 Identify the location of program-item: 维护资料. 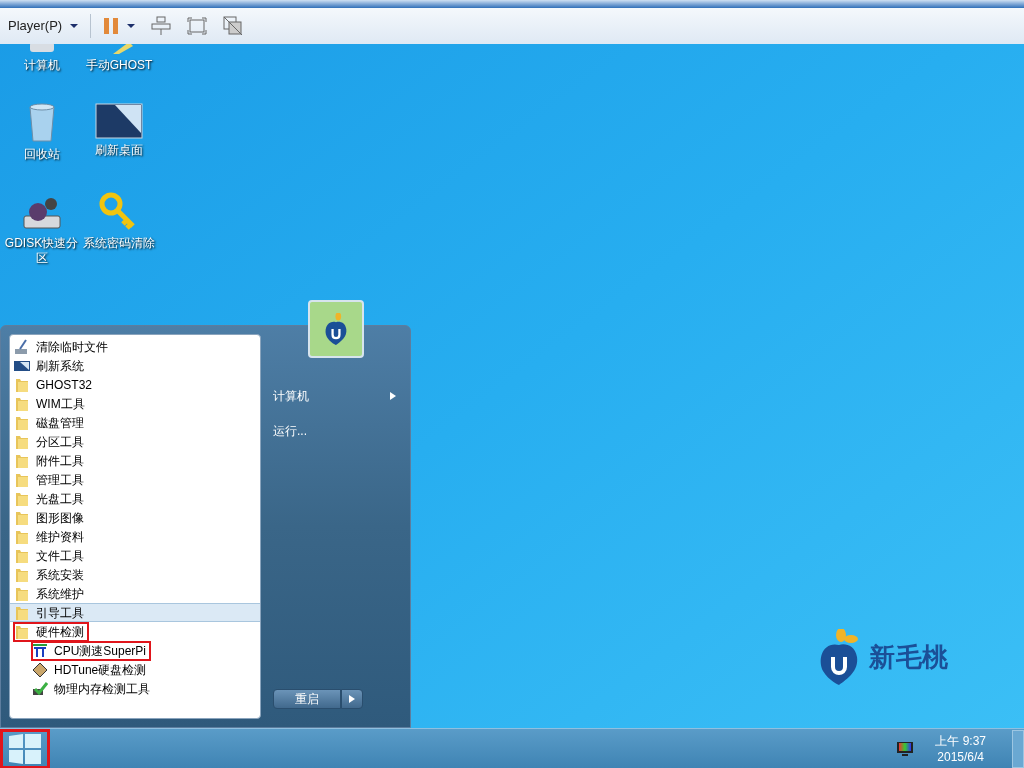
(135, 536).